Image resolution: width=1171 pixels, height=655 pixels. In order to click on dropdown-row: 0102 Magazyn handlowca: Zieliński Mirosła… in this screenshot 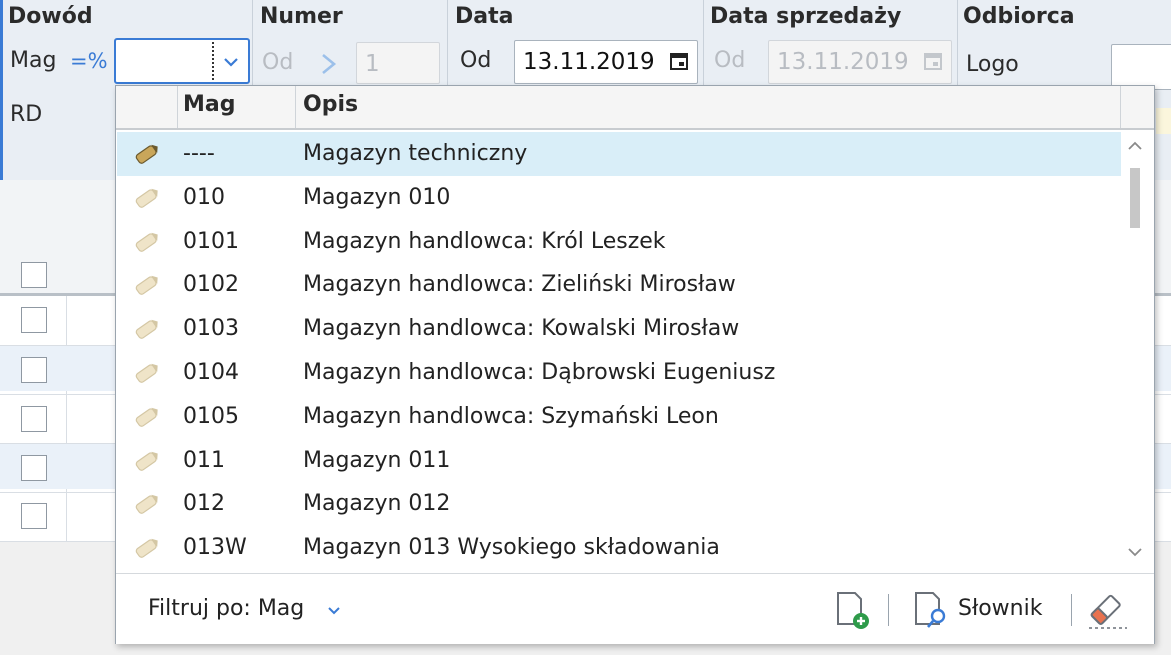, I will do `click(619, 285)`.